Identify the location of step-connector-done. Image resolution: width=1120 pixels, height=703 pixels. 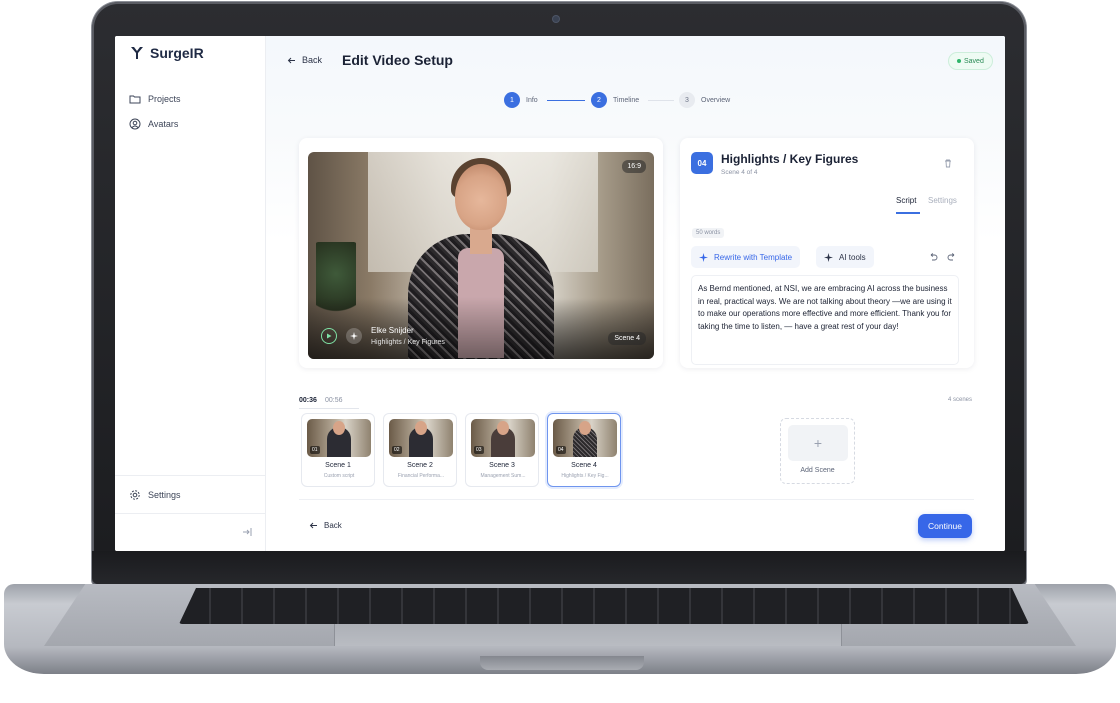
(566, 100).